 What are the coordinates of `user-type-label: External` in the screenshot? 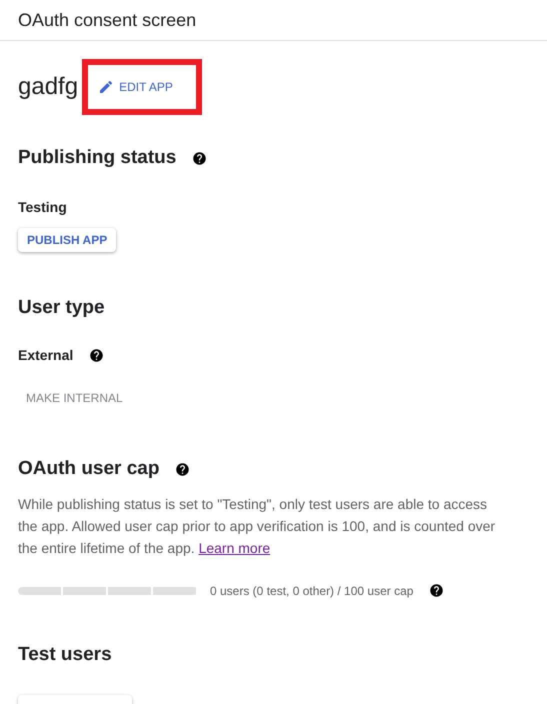 It's located at (46, 355).